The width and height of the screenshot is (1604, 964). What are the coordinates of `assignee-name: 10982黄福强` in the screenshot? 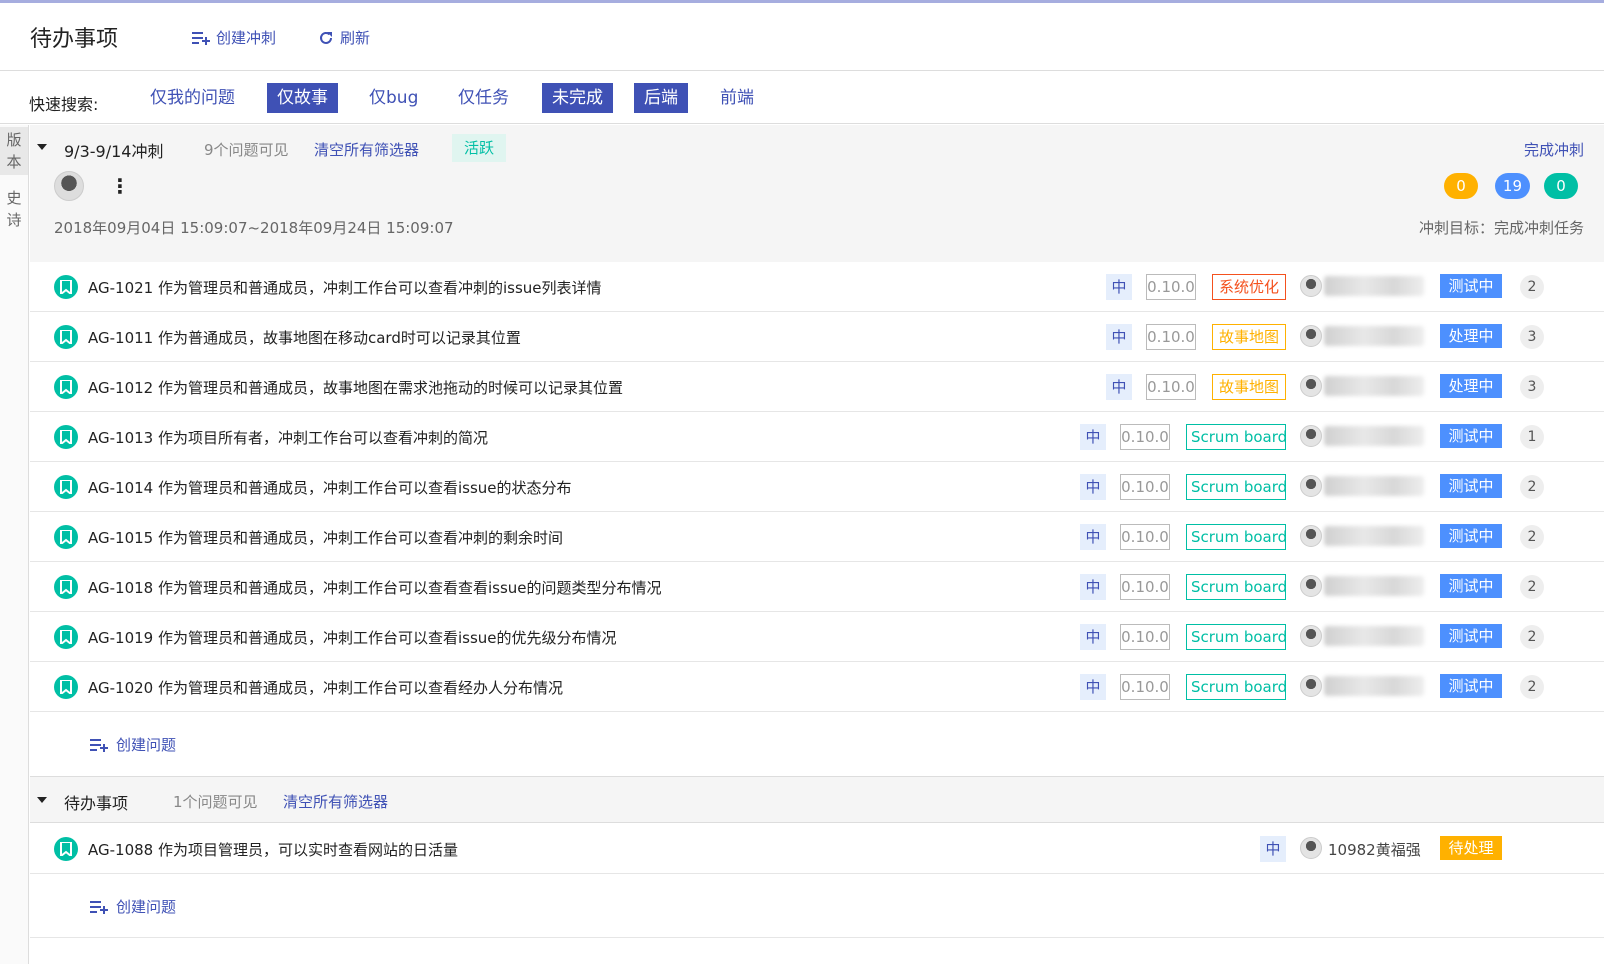 It's located at (1374, 850).